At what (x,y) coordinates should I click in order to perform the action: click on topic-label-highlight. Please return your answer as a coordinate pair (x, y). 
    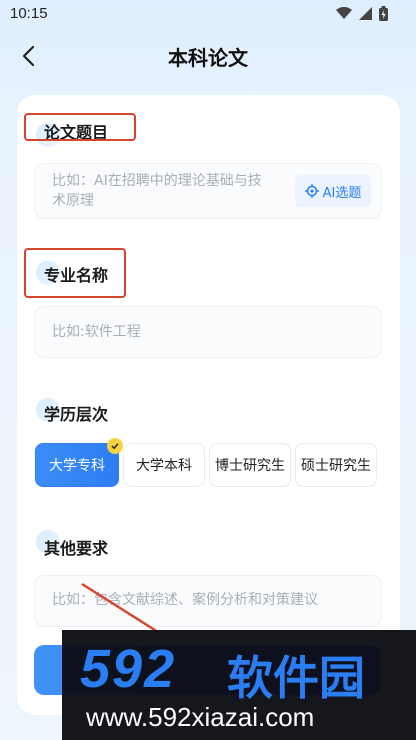
    Looking at the image, I should click on (80, 127).